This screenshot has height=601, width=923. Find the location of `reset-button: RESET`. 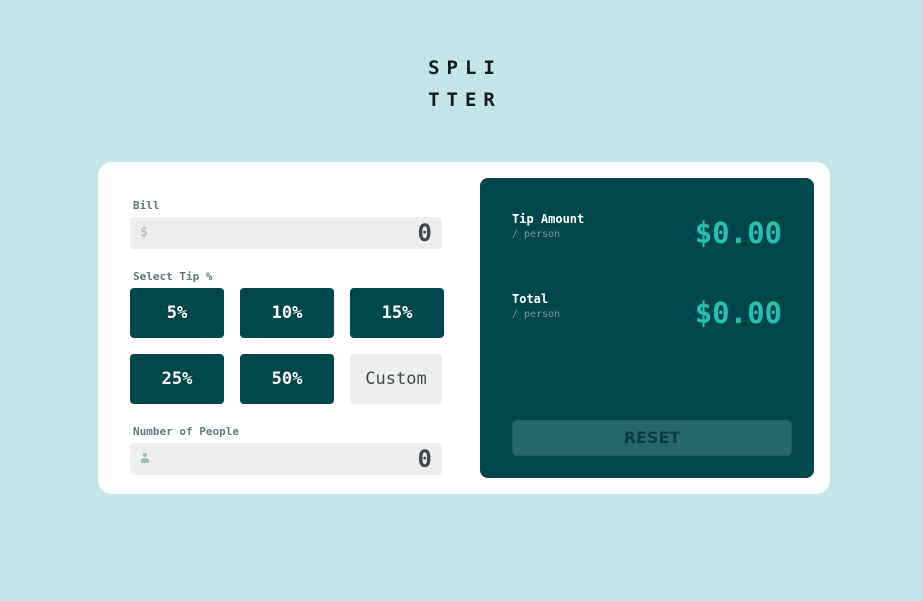

reset-button: RESET is located at coordinates (652, 438).